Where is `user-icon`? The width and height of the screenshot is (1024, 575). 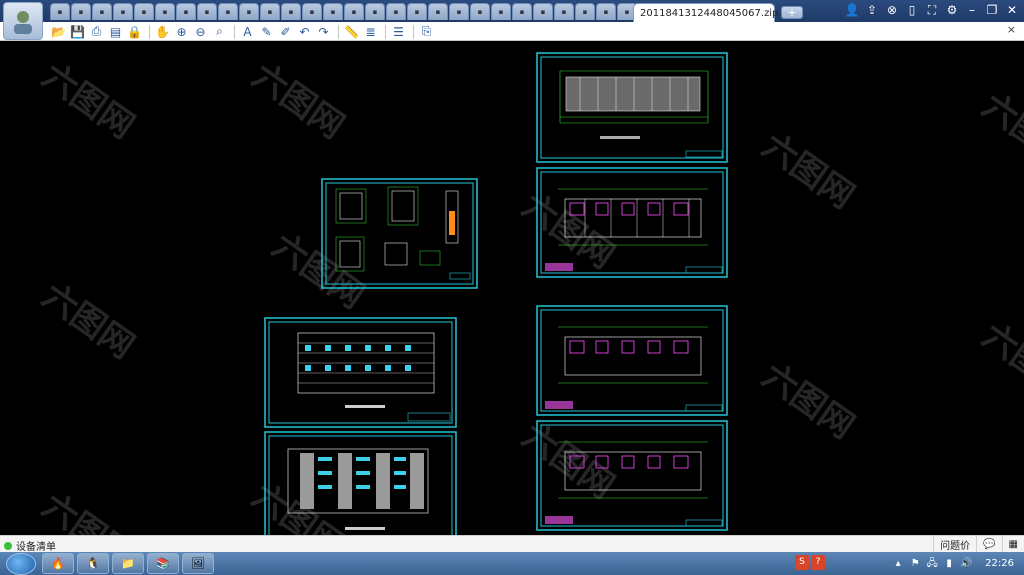 user-icon is located at coordinates (23, 22).